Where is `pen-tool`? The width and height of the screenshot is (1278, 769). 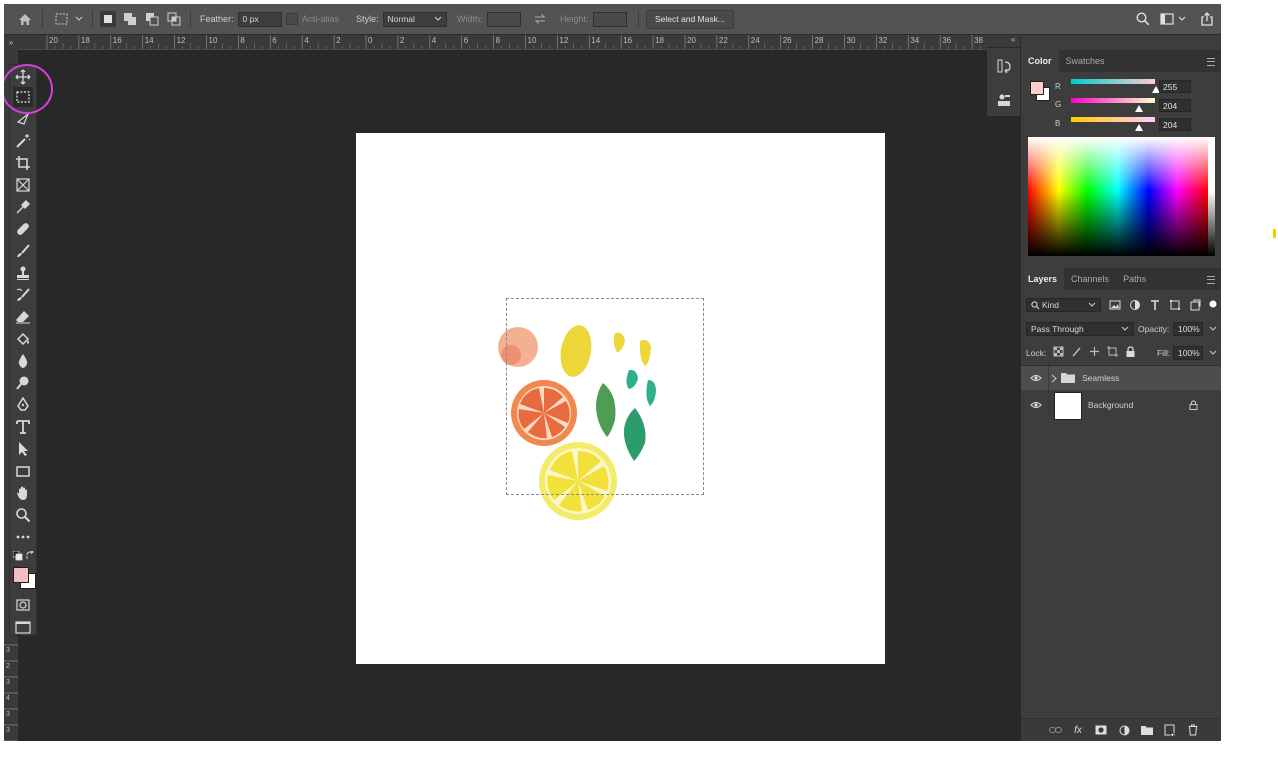 pen-tool is located at coordinates (23, 405).